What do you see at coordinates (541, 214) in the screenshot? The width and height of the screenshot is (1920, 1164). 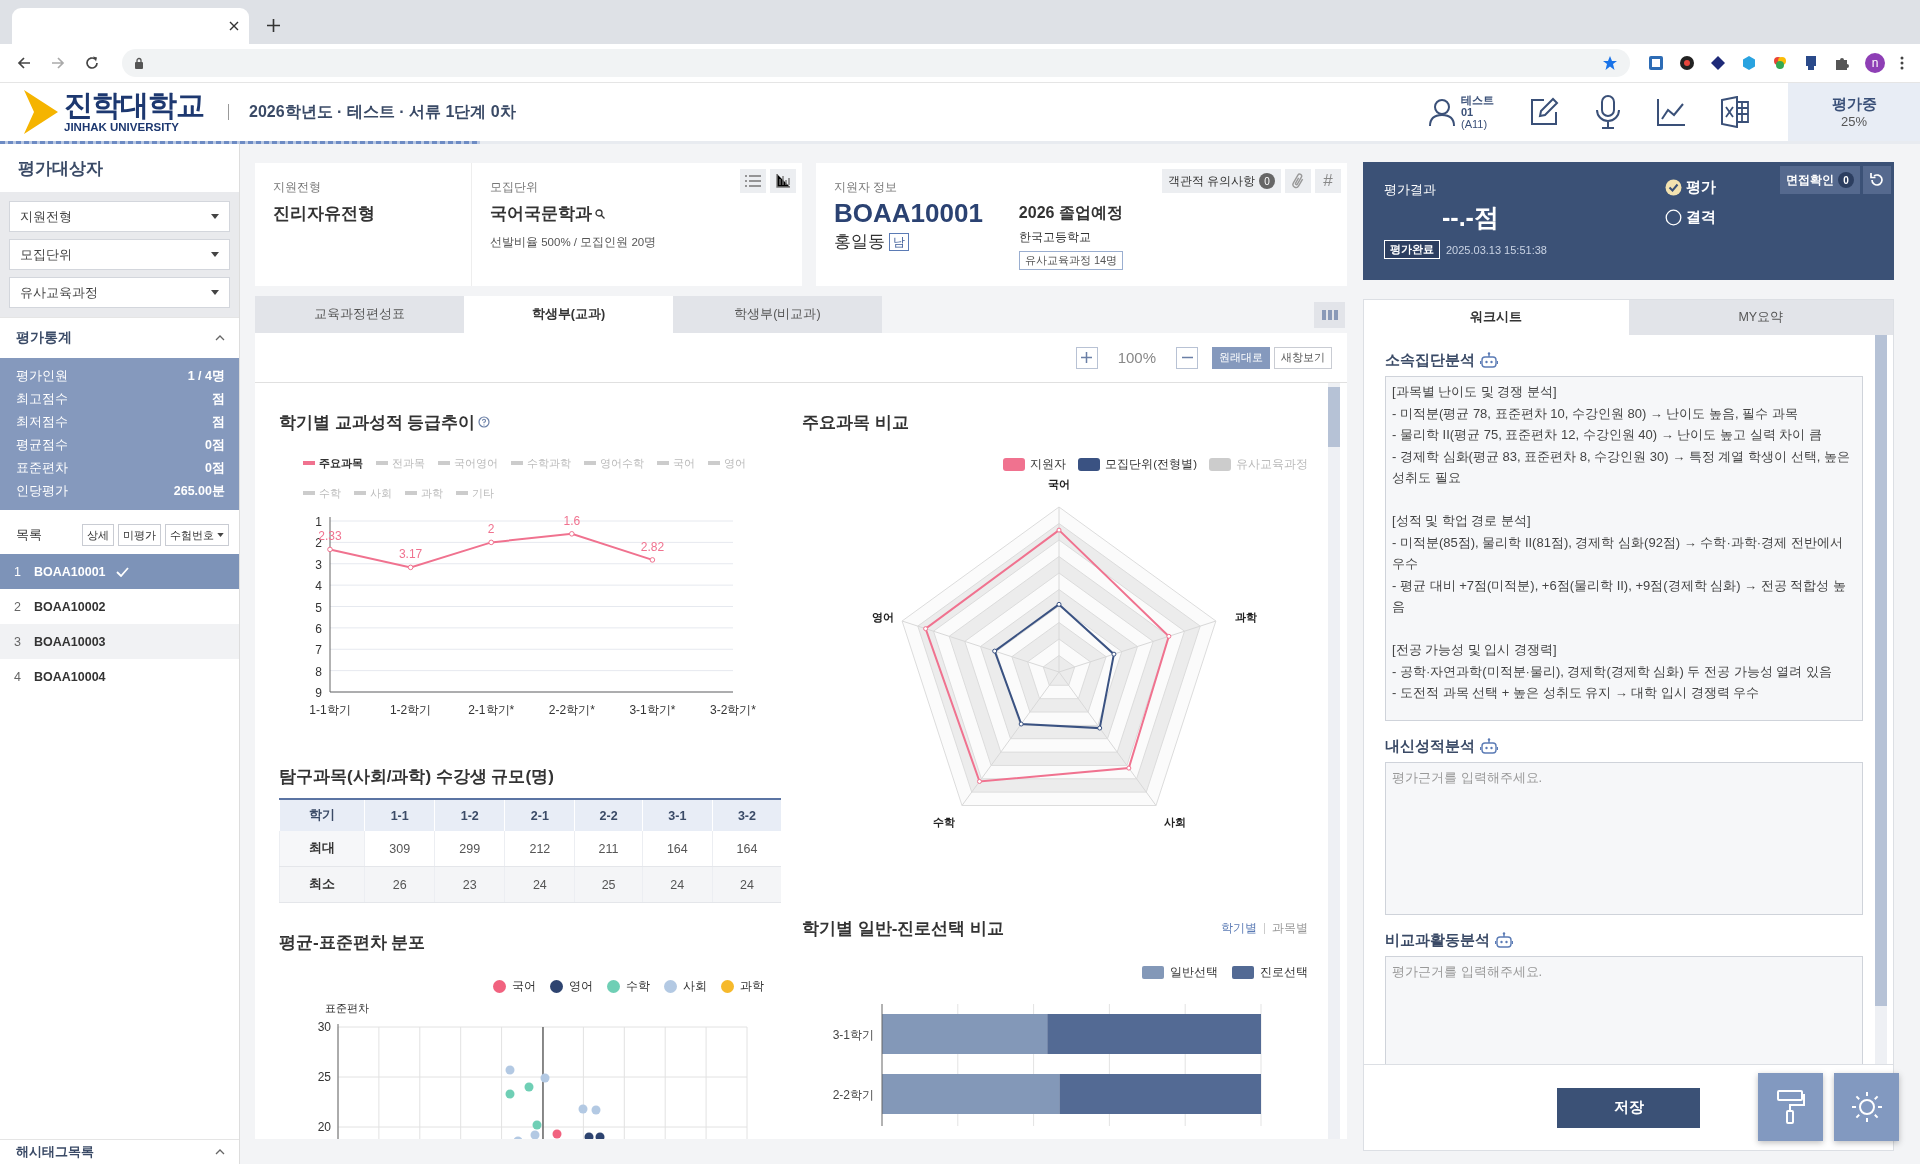 I see `field-value: 국어국문학과` at bounding box center [541, 214].